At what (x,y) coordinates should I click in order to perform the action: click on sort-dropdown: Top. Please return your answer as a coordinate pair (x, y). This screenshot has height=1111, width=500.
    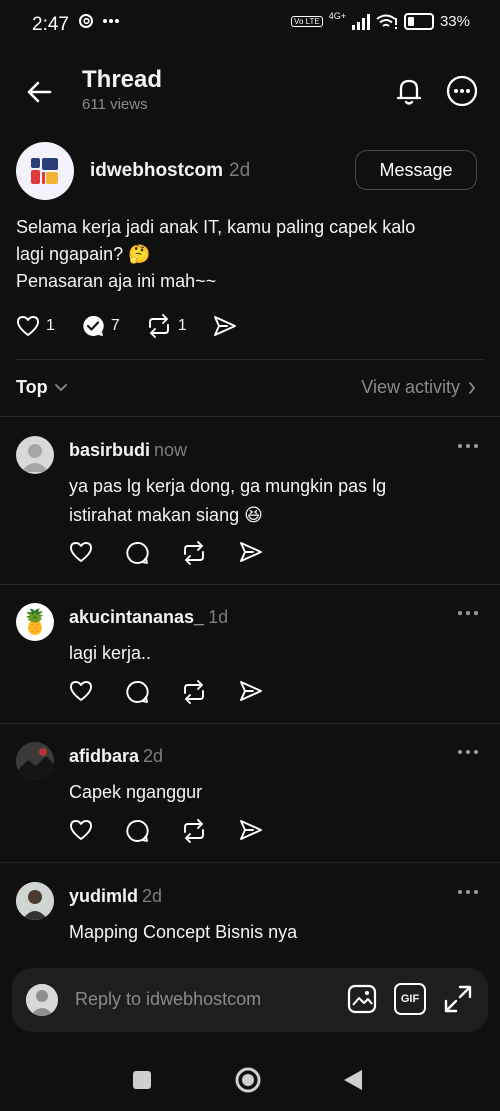
    Looking at the image, I should click on (42, 387).